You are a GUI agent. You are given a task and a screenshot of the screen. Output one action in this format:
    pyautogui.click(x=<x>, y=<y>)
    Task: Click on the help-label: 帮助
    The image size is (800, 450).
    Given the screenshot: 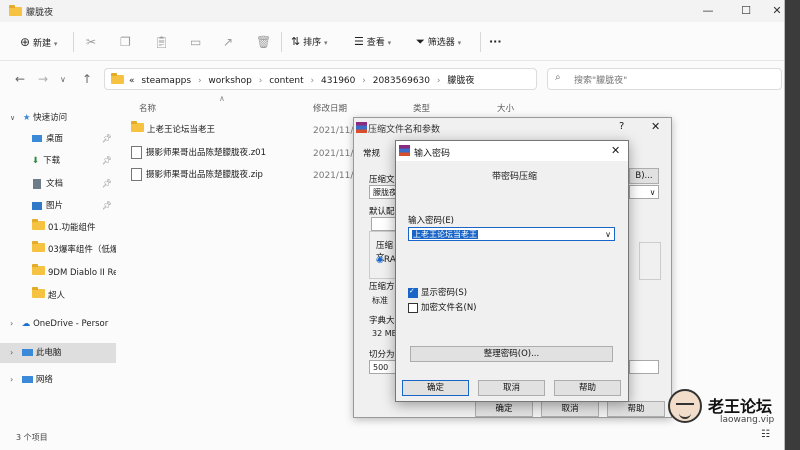 What is the action you would take?
    pyautogui.click(x=587, y=388)
    